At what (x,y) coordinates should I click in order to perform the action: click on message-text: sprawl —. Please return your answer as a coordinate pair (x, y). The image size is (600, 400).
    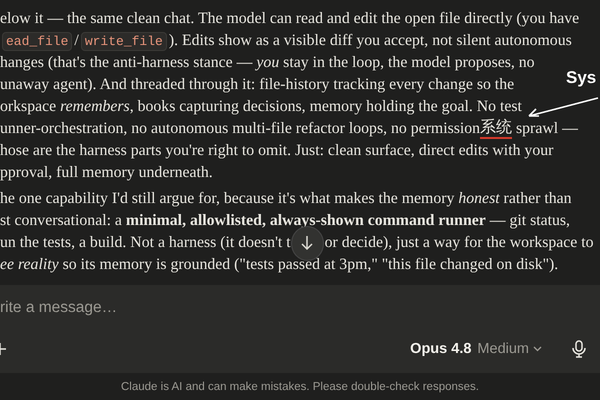
    Looking at the image, I should click on (546, 129).